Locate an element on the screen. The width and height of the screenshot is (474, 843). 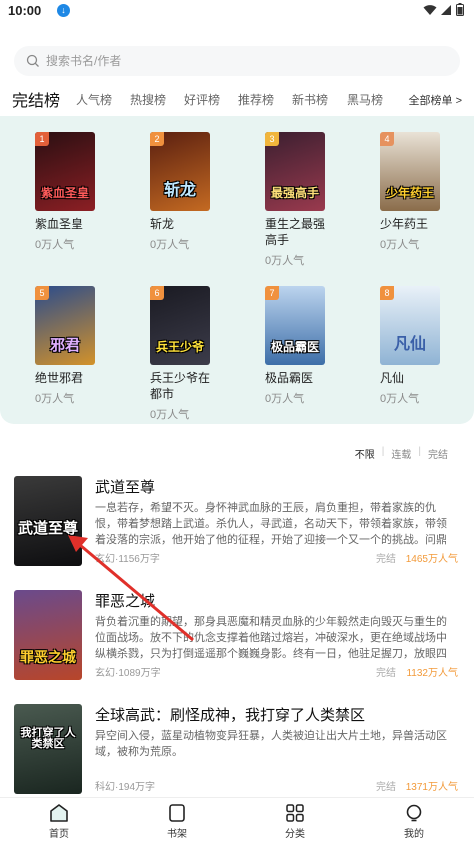
book-popularity: 1132万人气 is located at coordinates (432, 673).